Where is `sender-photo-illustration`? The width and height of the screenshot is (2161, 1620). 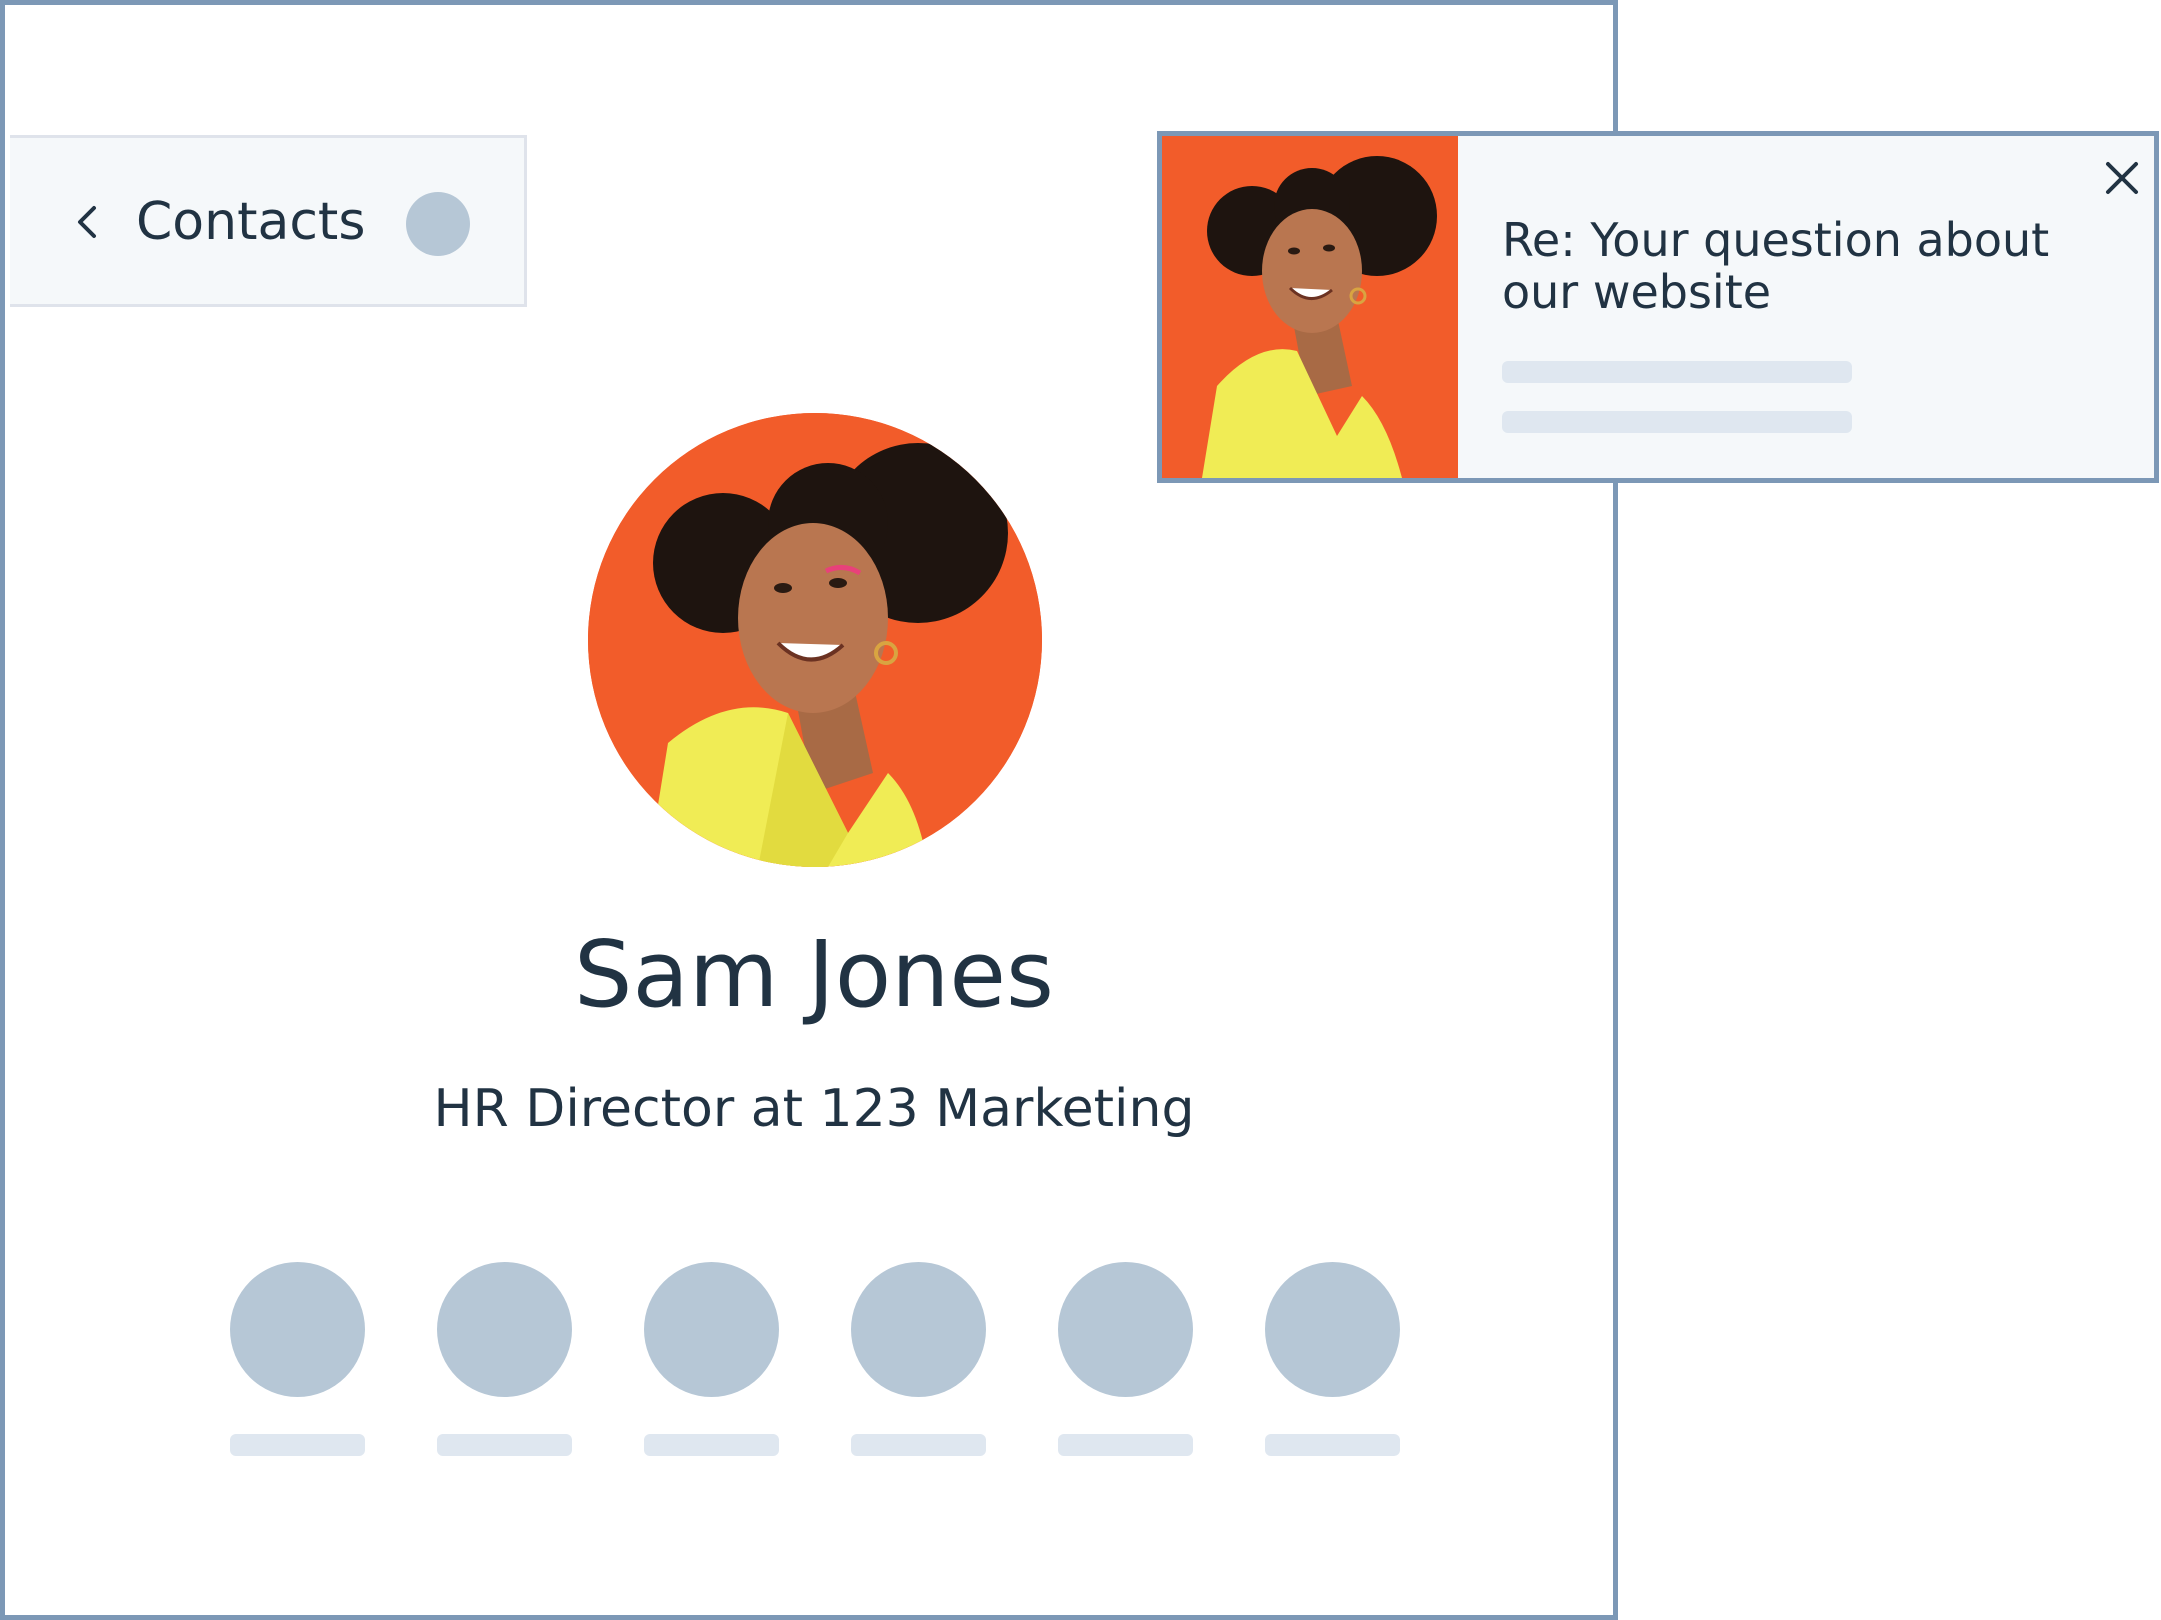 sender-photo-illustration is located at coordinates (1310, 307).